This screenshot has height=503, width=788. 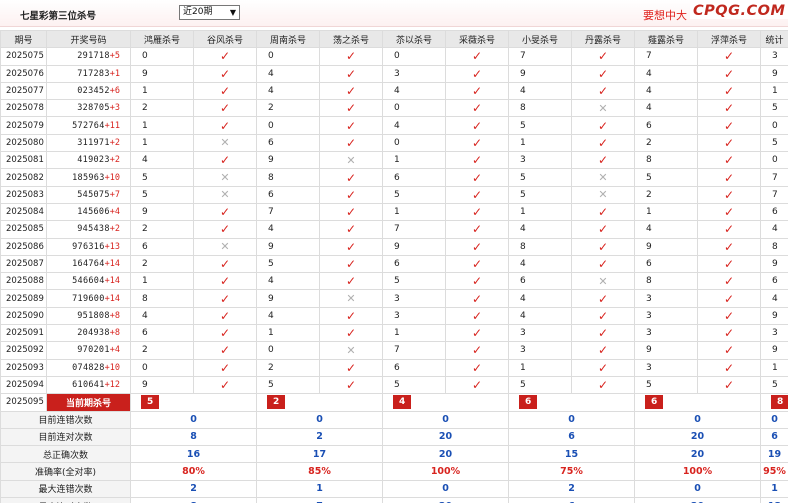 I want to click on kill-value-cell: 2, so click(x=288, y=108).